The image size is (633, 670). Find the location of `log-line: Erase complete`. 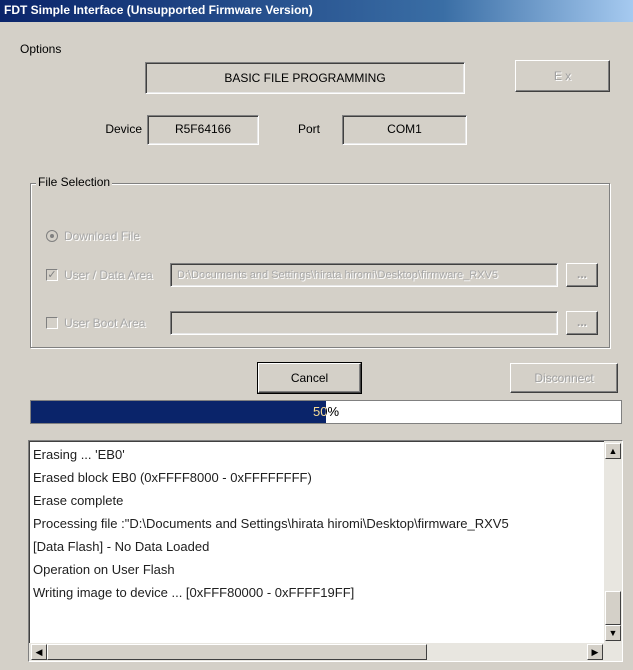

log-line: Erase complete is located at coordinates (78, 500).